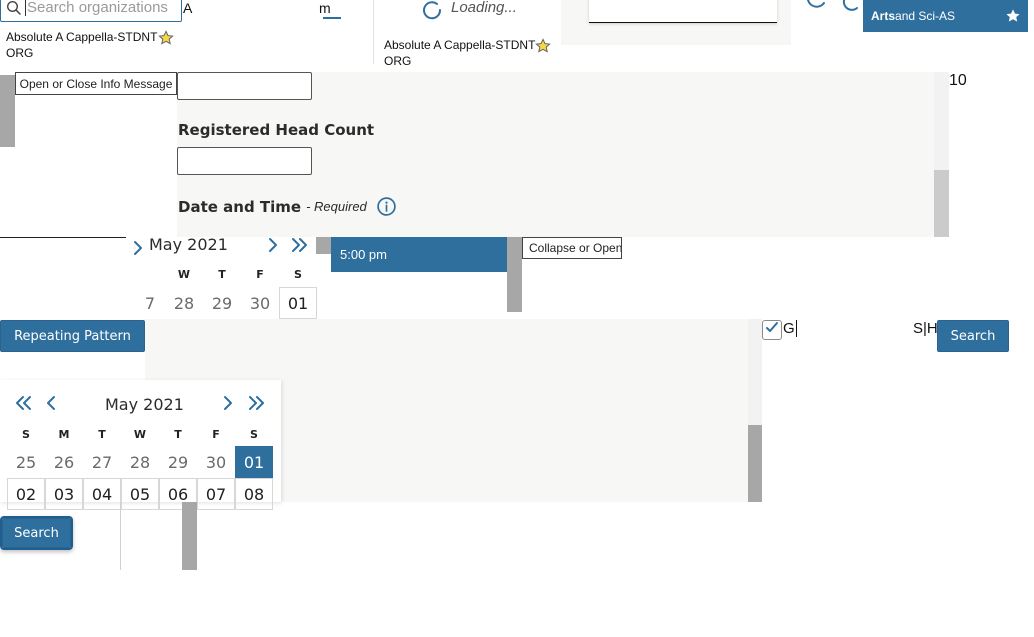 This screenshot has height=637, width=1034. I want to click on selected-organization-rest: and Sci-AS, so click(925, 16).